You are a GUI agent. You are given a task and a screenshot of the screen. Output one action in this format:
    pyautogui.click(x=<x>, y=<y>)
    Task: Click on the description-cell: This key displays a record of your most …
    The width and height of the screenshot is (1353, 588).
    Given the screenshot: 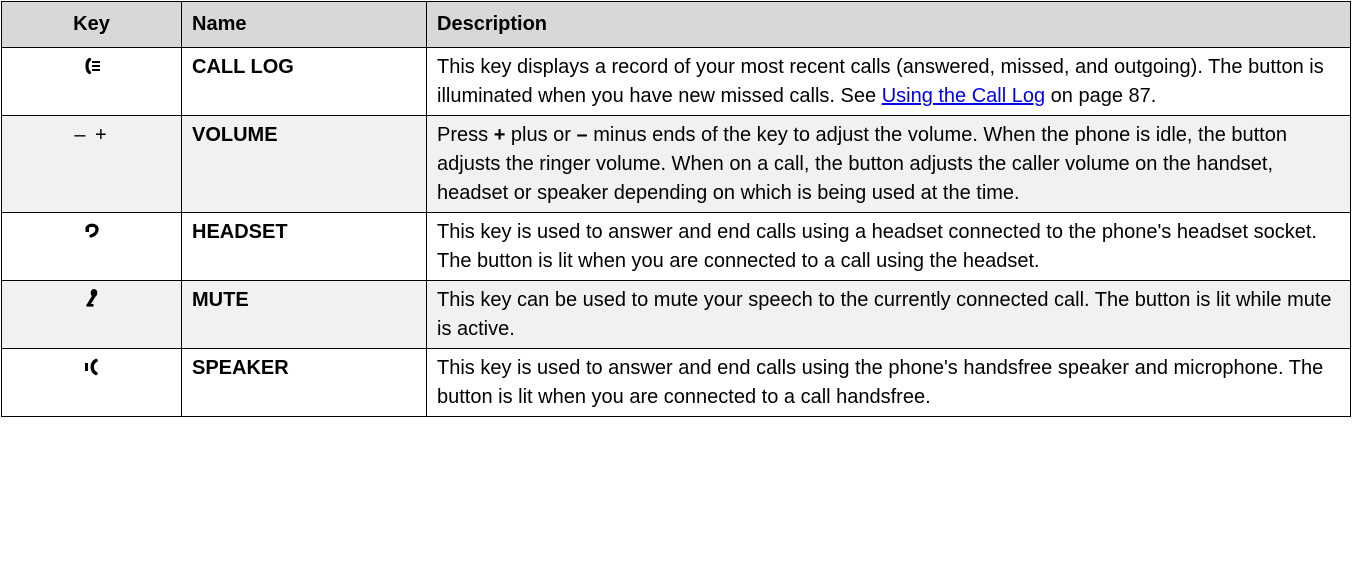 What is the action you would take?
    pyautogui.click(x=888, y=81)
    